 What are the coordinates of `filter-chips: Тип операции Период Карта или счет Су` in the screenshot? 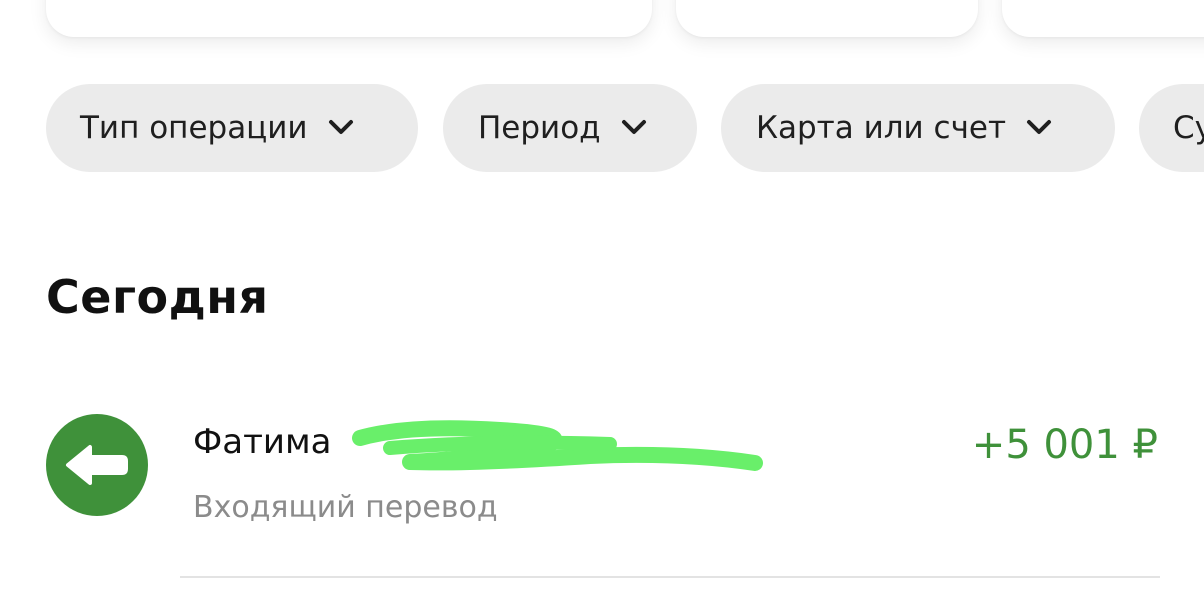 It's located at (602, 128).